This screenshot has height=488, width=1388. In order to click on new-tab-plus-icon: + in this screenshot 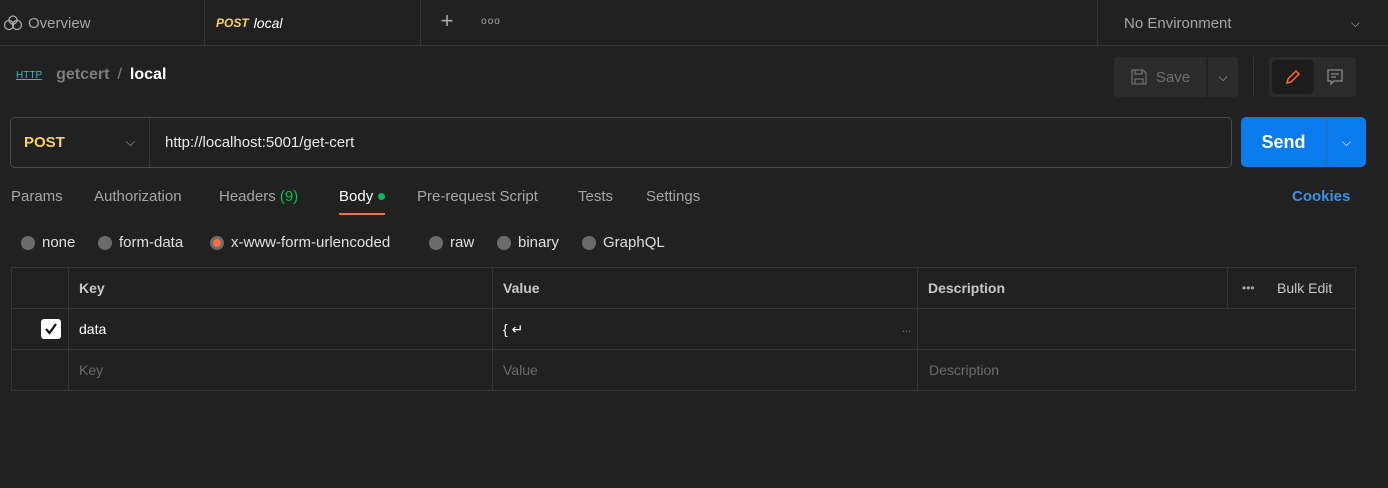, I will do `click(447, 20)`.